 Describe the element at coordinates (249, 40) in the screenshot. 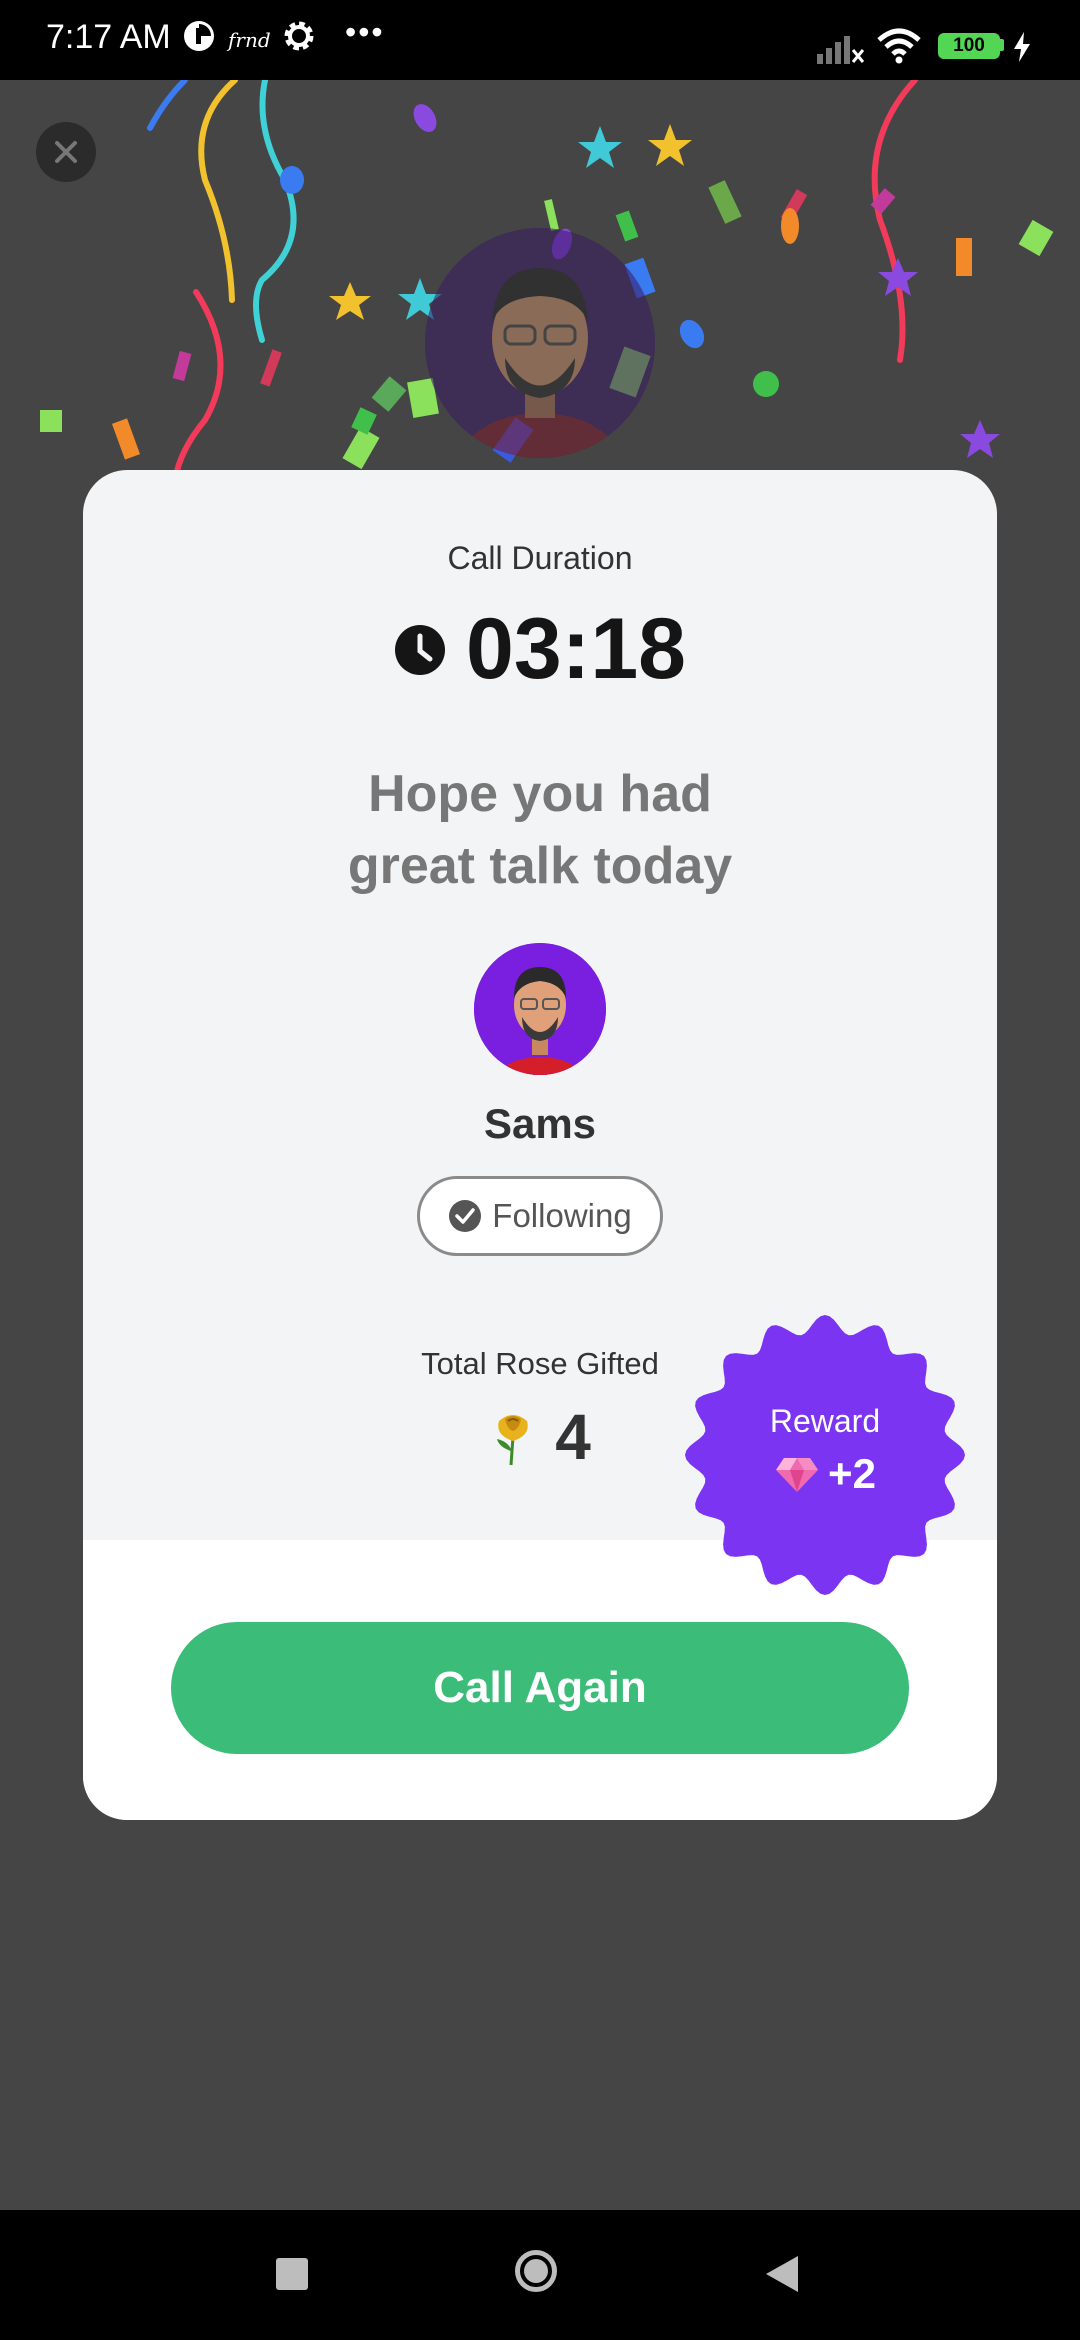

I see `status-app-label: frnd` at that location.